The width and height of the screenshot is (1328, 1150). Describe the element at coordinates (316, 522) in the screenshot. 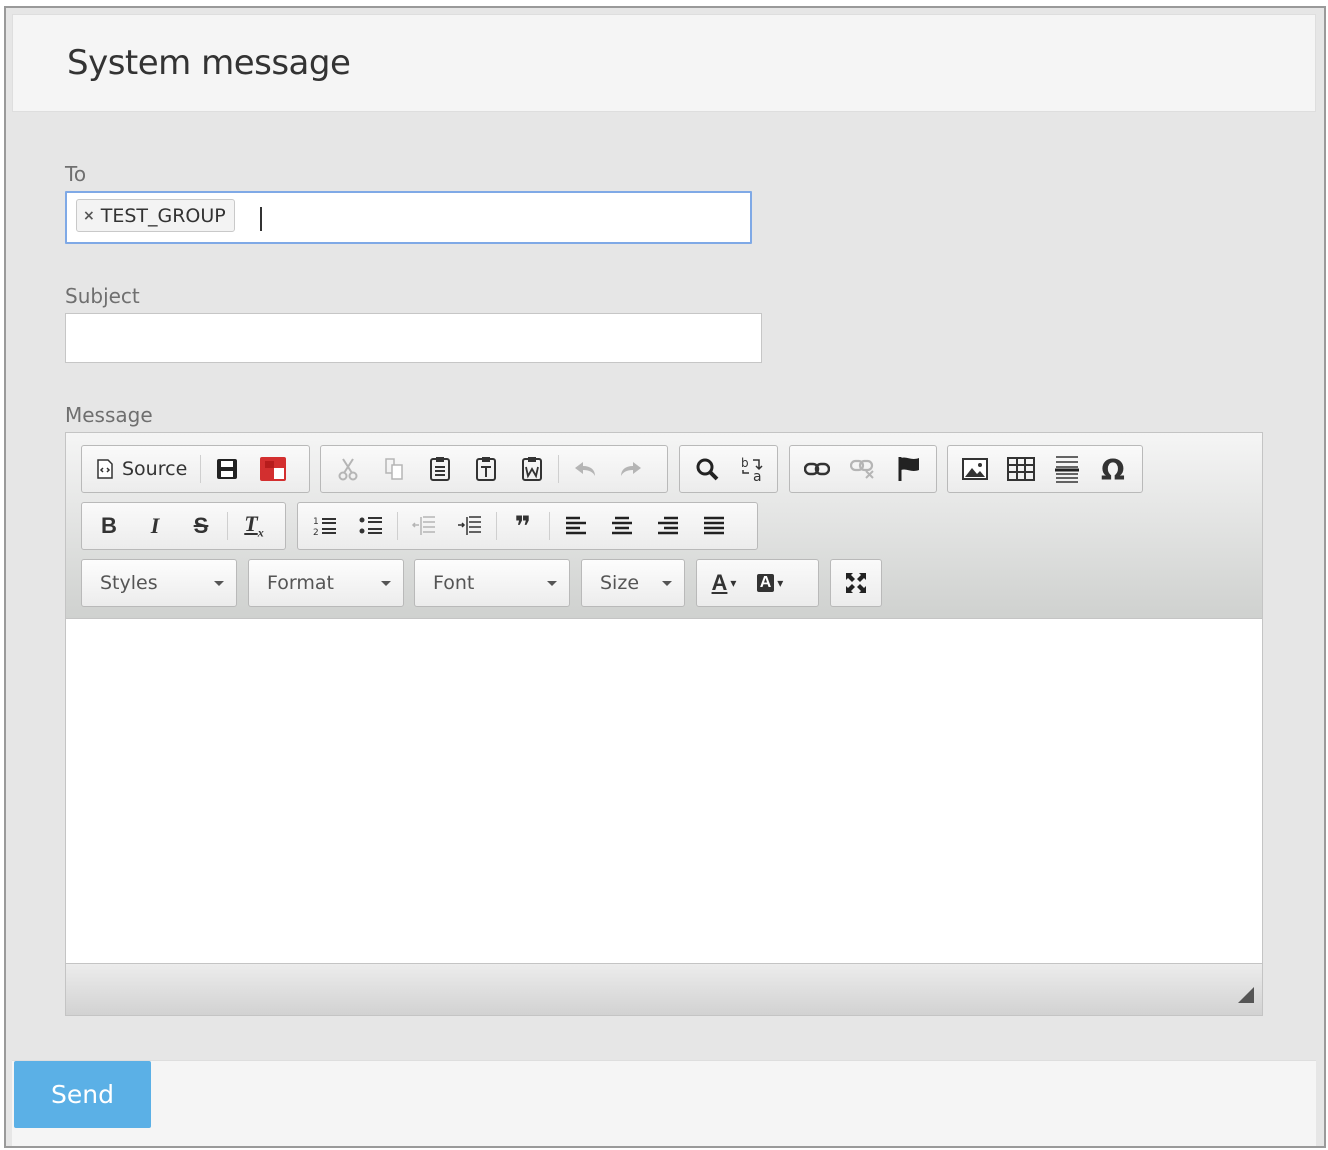

I see `svg-text: 1` at that location.